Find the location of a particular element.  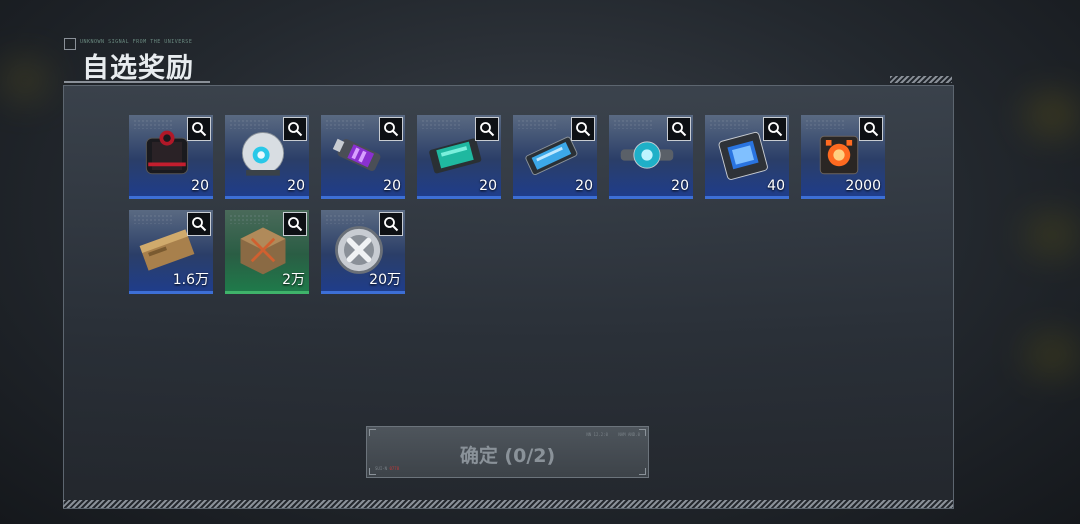

confirm-button: NN 12.2:0 NAM AND.0 SUI-N 0778 确定 (0/2) is located at coordinates (507, 452).